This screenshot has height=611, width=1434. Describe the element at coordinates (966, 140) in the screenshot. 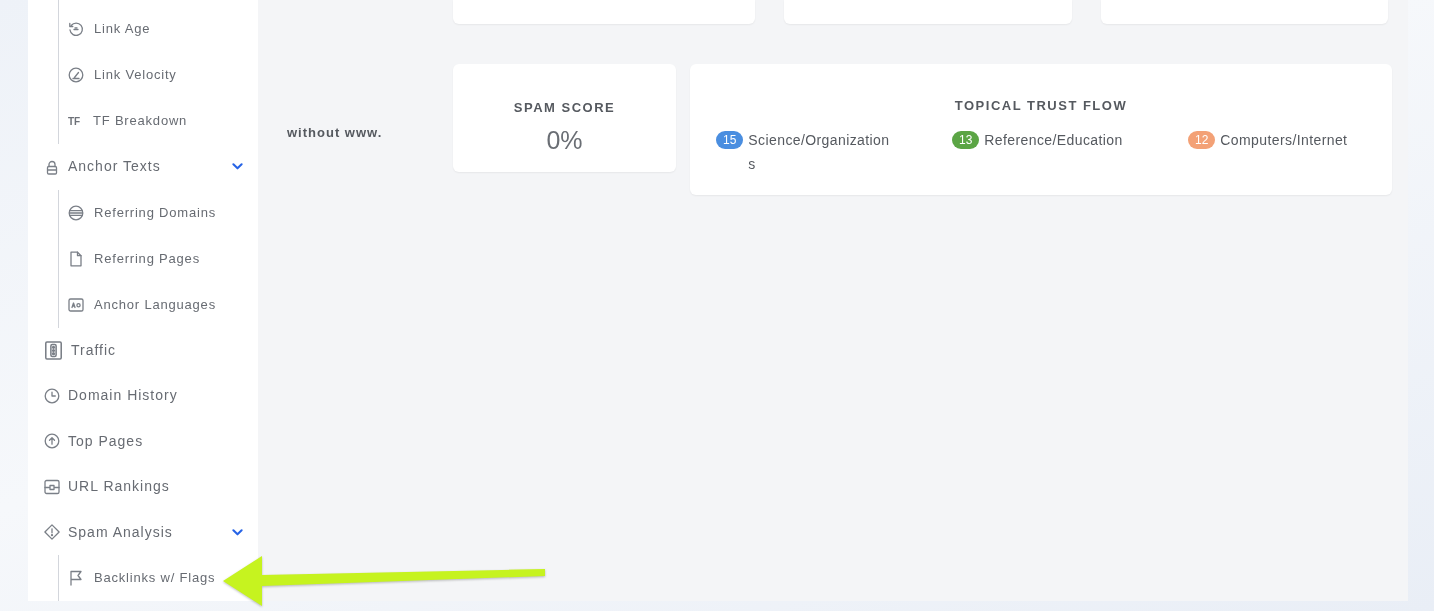

I see `score-badge: 13` at that location.